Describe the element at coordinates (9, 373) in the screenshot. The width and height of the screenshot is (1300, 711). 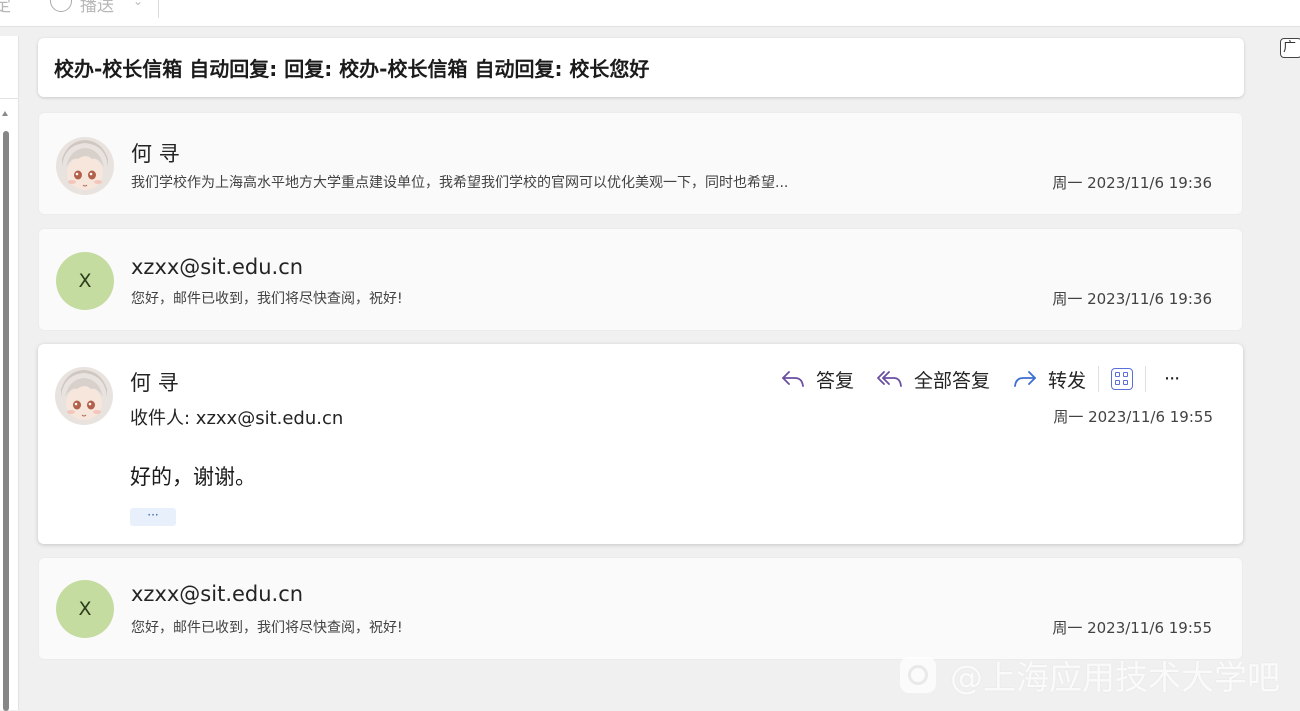
I see `message-list-pane-edge` at that location.